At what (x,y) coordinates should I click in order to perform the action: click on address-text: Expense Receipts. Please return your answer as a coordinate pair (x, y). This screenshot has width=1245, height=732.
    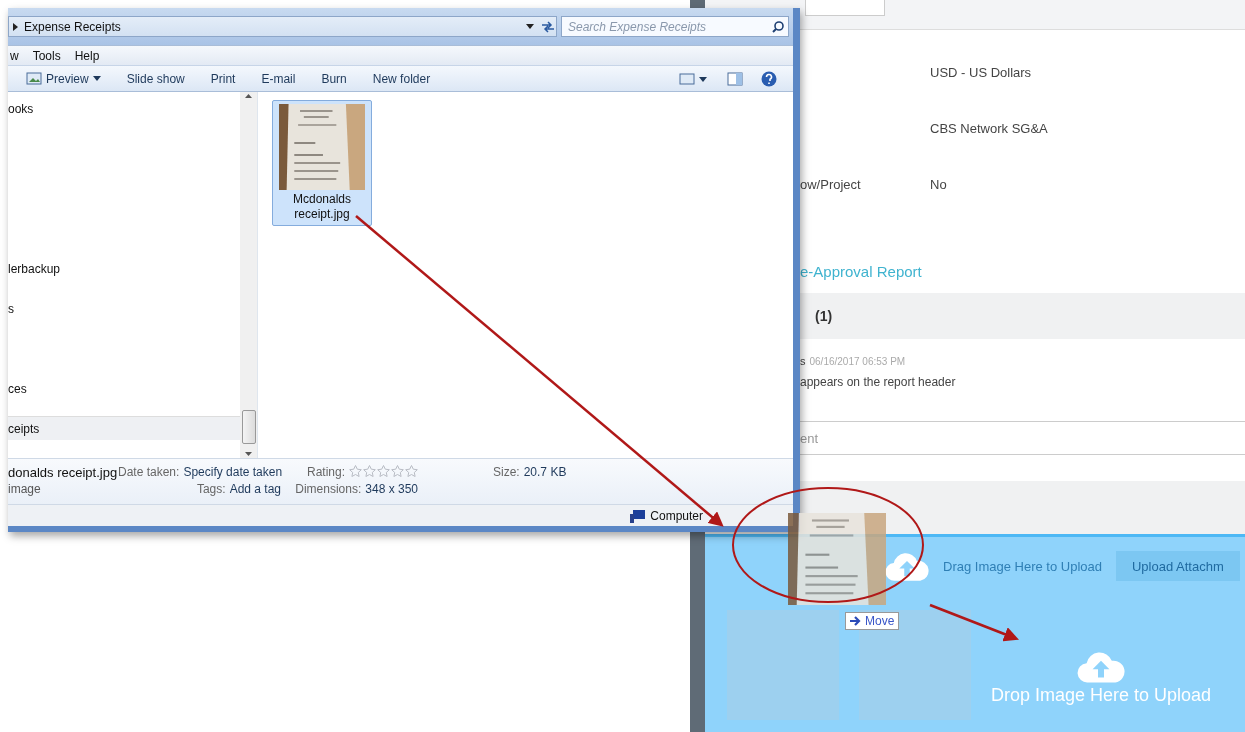
    Looking at the image, I should click on (72, 26).